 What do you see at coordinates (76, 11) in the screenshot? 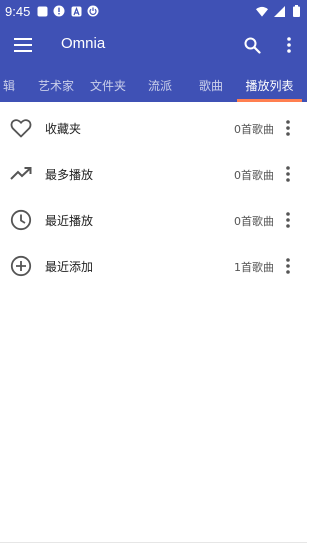
I see `a-notification-icon` at bounding box center [76, 11].